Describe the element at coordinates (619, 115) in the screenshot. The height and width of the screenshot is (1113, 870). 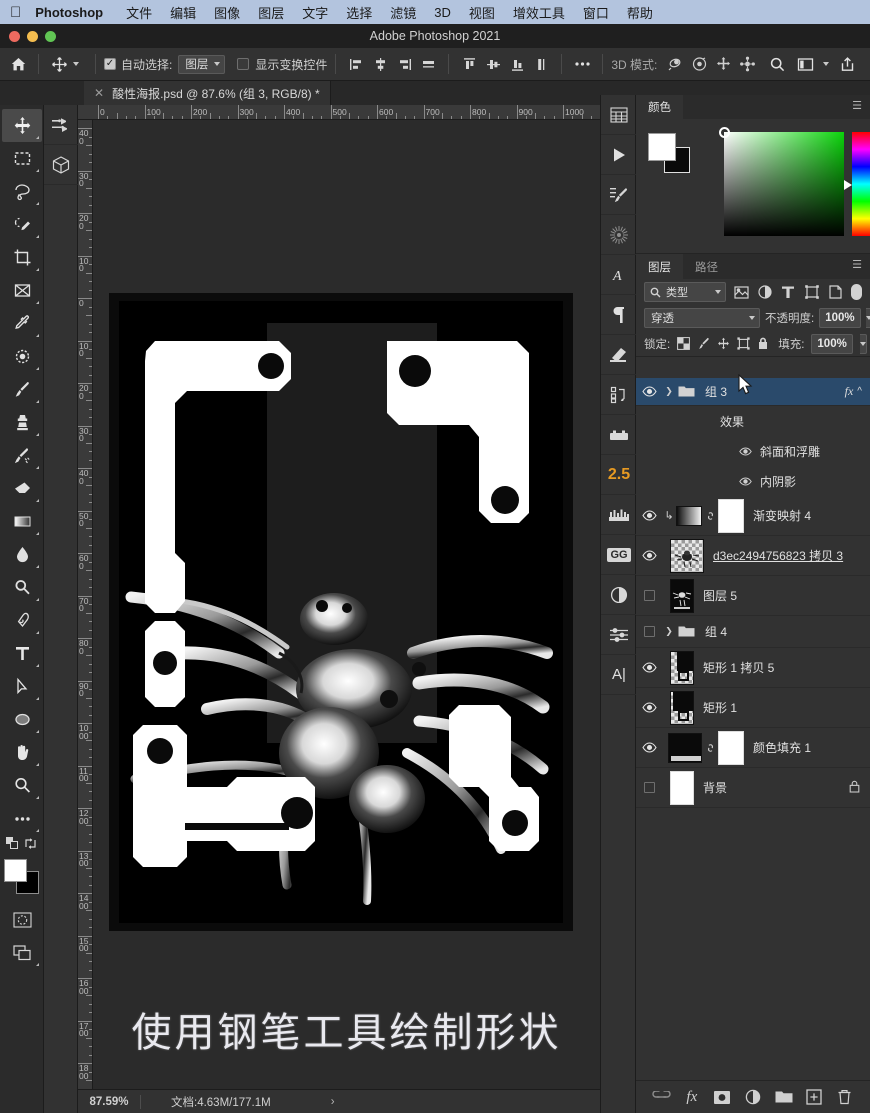
I see `rail-table-icon` at that location.